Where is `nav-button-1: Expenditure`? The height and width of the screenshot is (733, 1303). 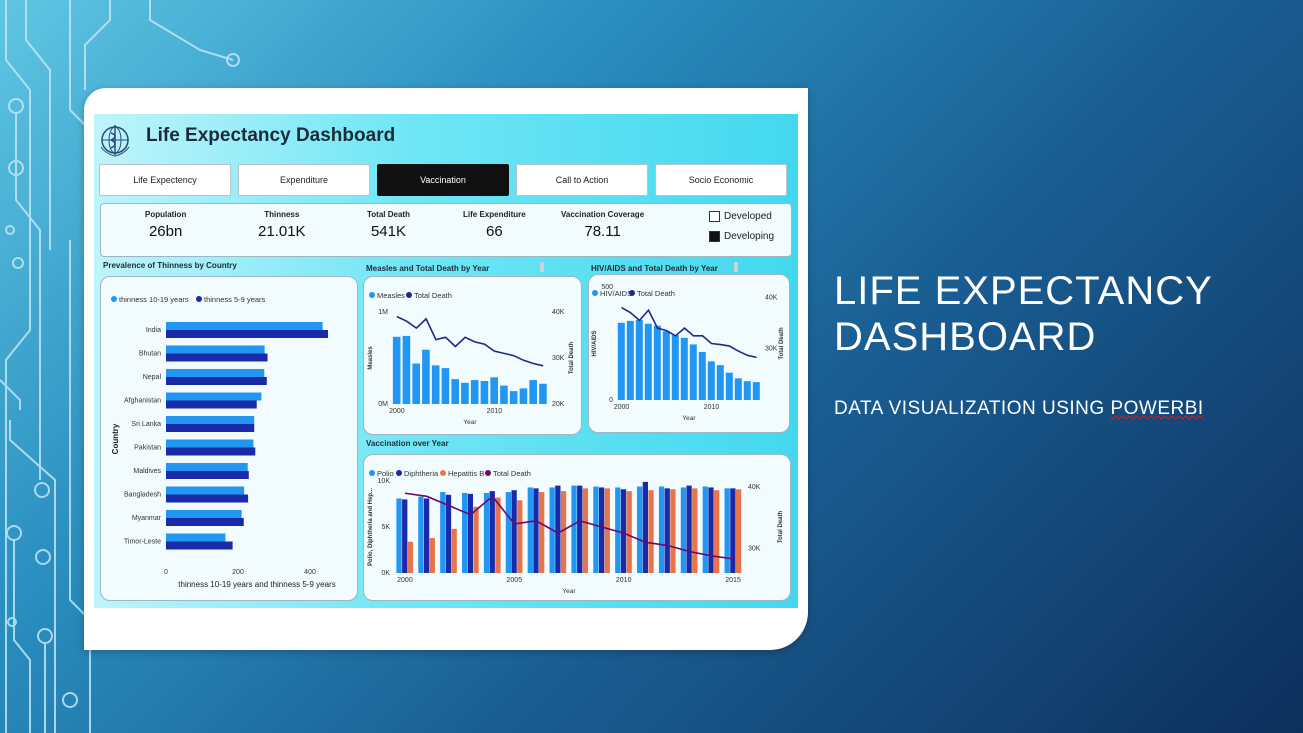 nav-button-1: Expenditure is located at coordinates (304, 180).